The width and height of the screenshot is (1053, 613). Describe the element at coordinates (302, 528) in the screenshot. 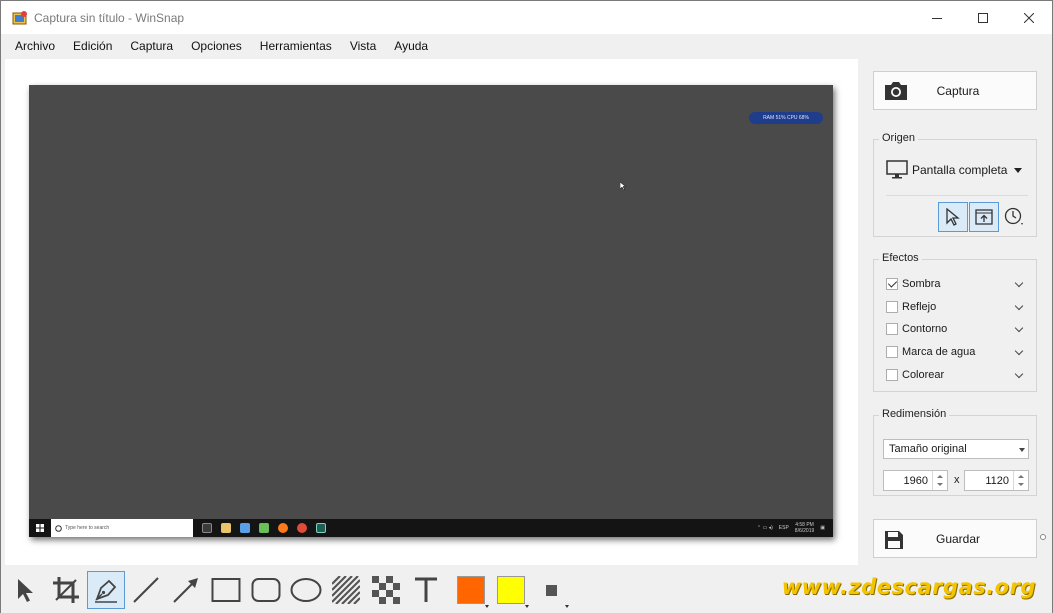

I see `chrome-icon` at that location.